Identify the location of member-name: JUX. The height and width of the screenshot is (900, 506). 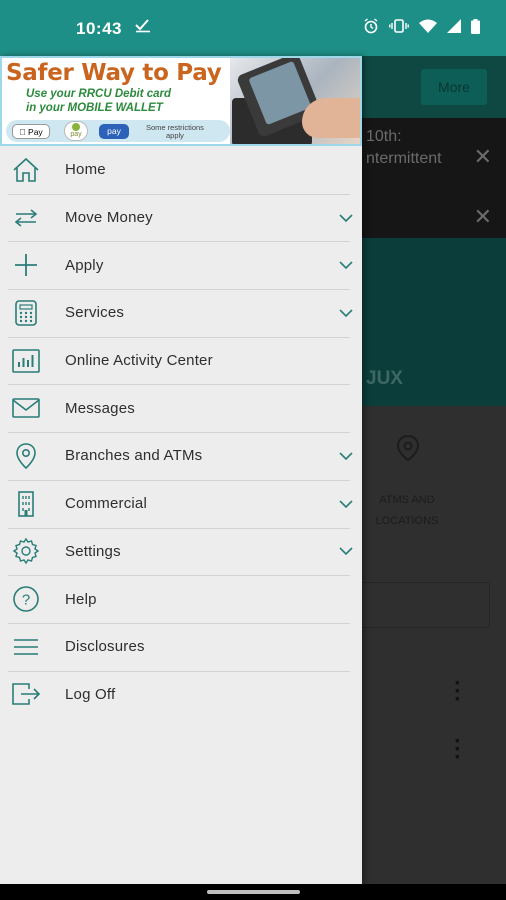
(384, 378).